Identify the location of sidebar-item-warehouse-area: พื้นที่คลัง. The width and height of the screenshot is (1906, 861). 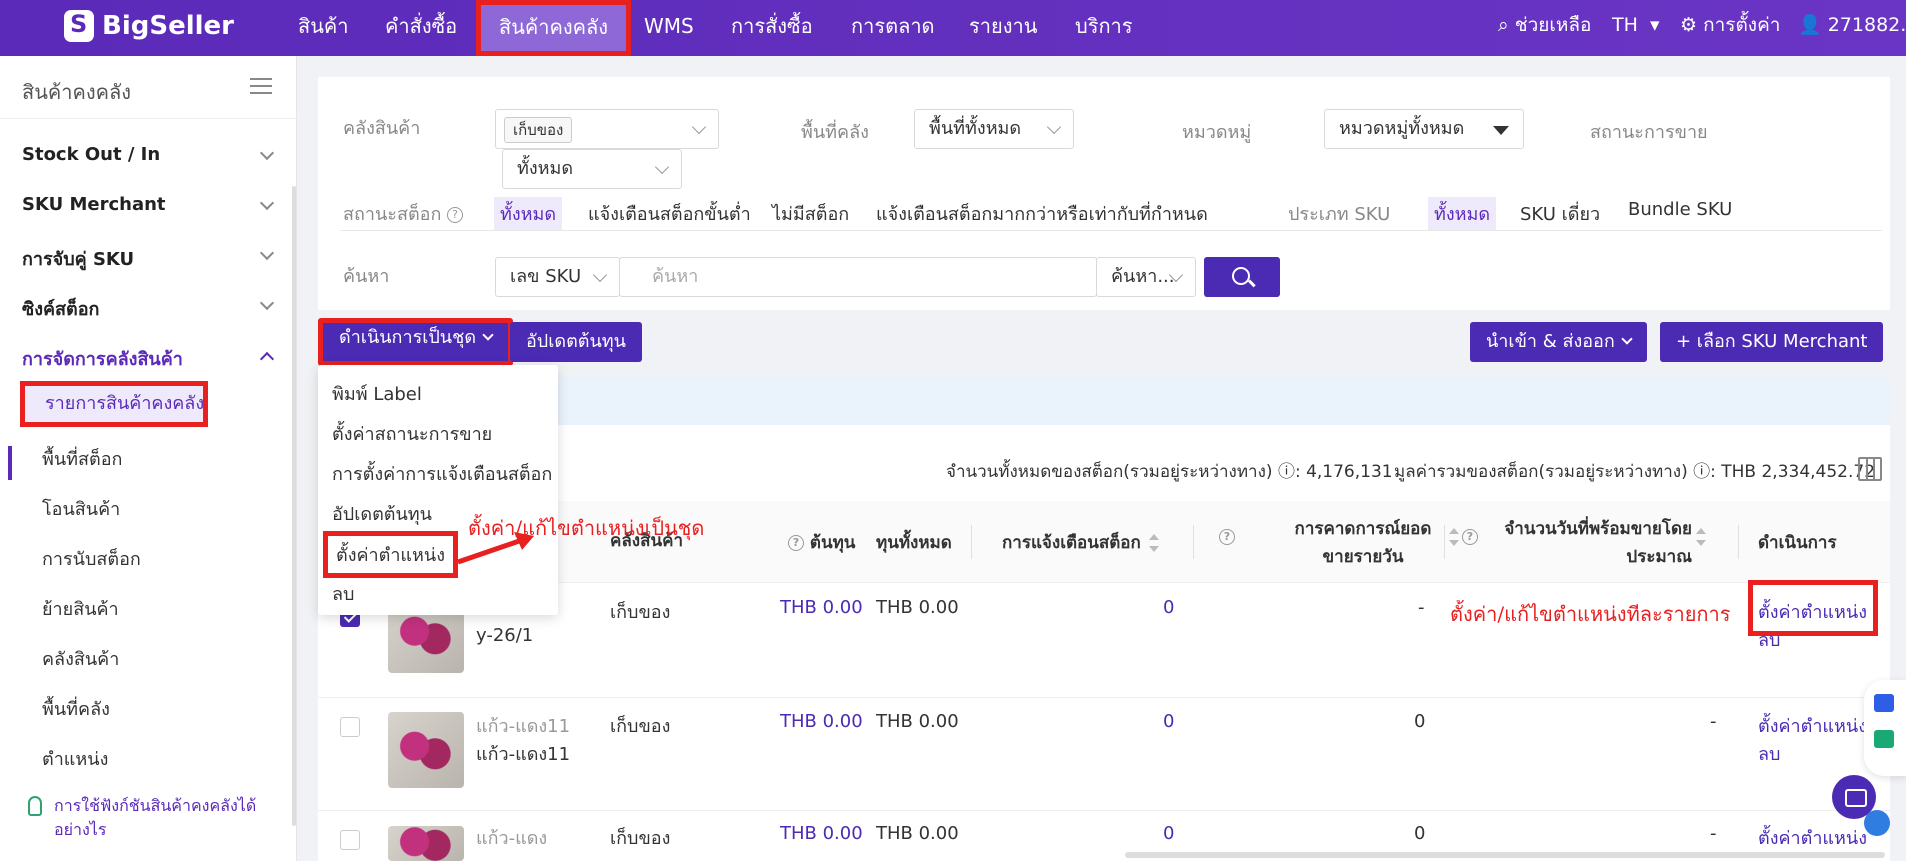
(76, 708).